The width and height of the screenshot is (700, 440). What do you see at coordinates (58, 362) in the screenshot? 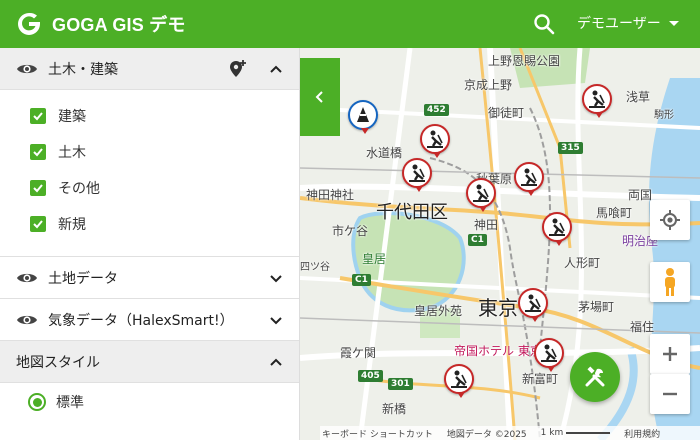
I see `section-label: 地図スタイル` at bounding box center [58, 362].